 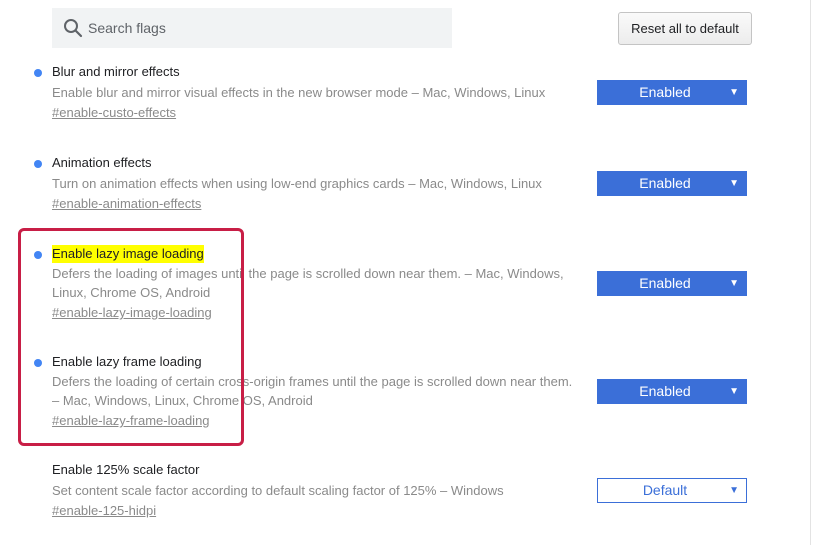 I want to click on flag-select-value: Default, so click(x=665, y=490).